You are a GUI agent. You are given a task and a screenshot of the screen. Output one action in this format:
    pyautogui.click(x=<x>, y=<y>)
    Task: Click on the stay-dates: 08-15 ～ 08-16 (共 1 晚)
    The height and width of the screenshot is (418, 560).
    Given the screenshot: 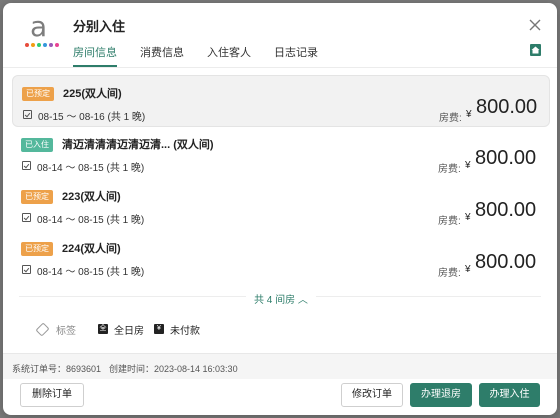 What is the action you would take?
    pyautogui.click(x=92, y=117)
    